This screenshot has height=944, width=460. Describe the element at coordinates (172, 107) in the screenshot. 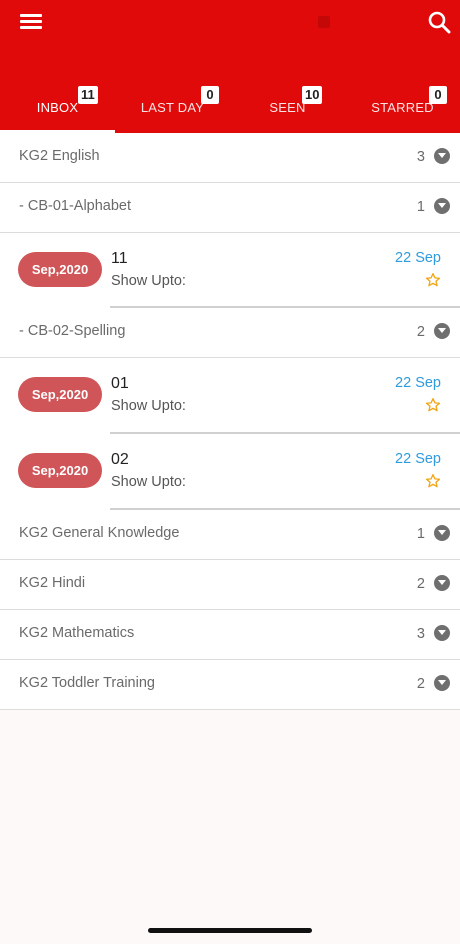

I see `tab-last-day: LAST DAY 0` at that location.